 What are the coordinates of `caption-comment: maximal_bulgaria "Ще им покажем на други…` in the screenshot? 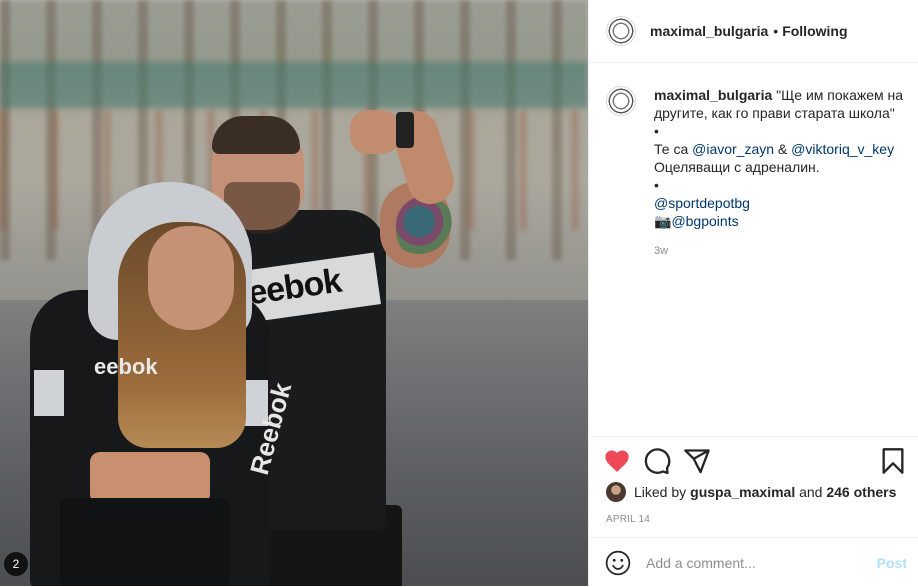 It's located at (756, 173).